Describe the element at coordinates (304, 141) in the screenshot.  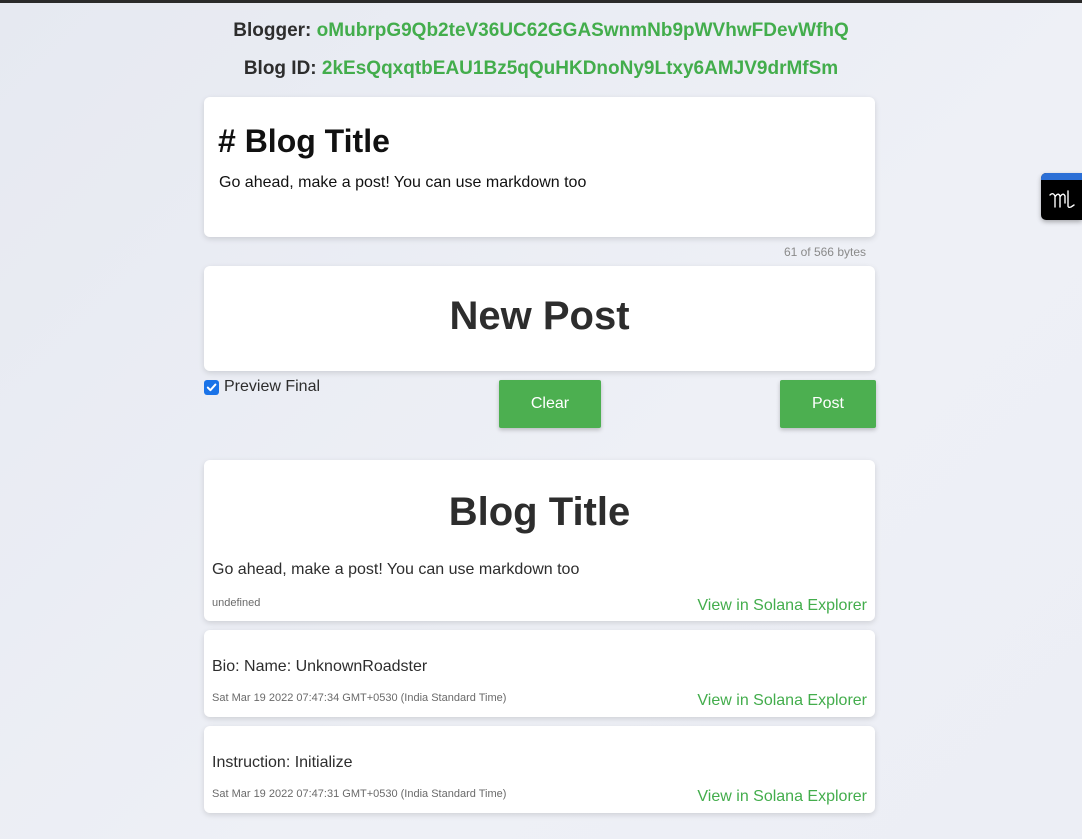
I see `editor-title-line: # Blog Title` at that location.